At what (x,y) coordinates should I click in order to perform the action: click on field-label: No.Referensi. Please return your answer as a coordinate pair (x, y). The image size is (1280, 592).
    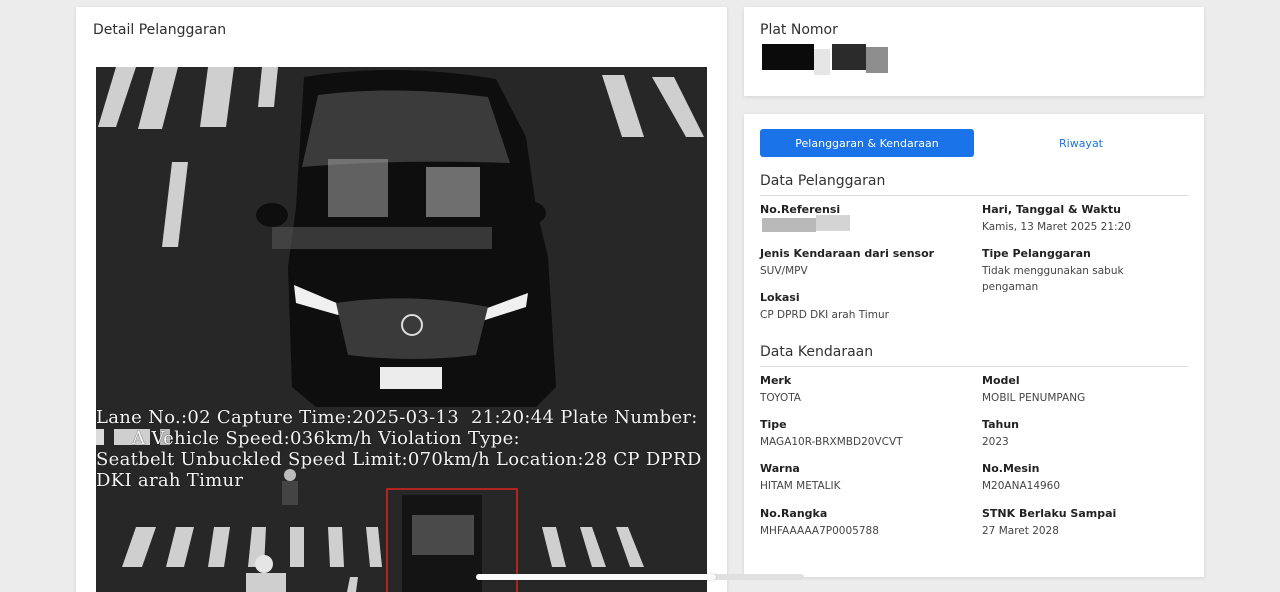
    Looking at the image, I should click on (800, 209).